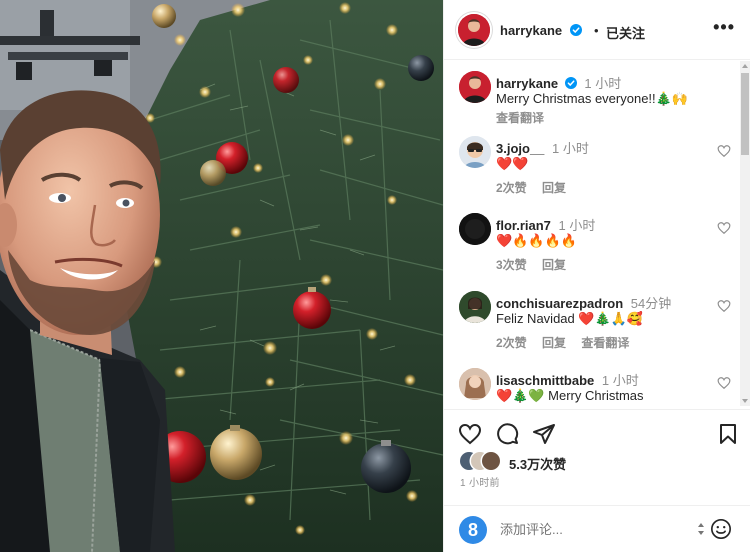  I want to click on comment-header: flor.rian7 1 小时, so click(545, 224).